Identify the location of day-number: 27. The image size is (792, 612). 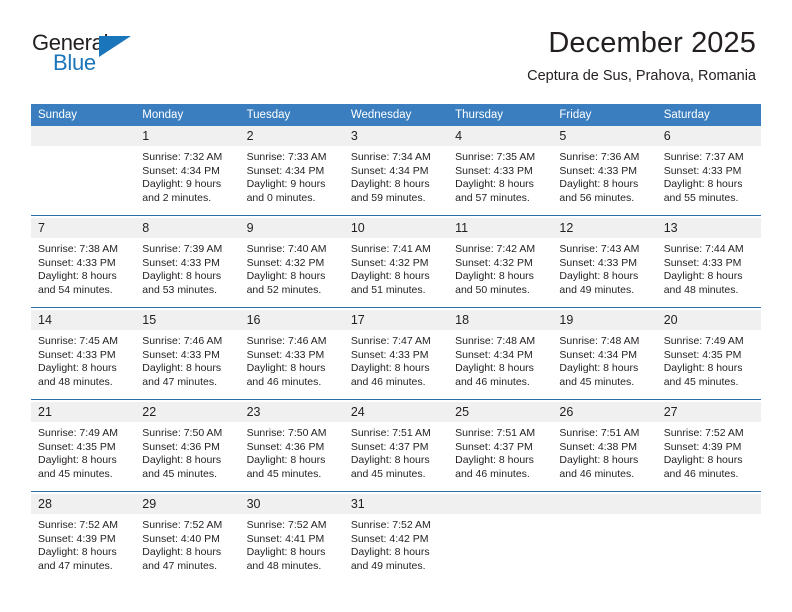
(708, 412).